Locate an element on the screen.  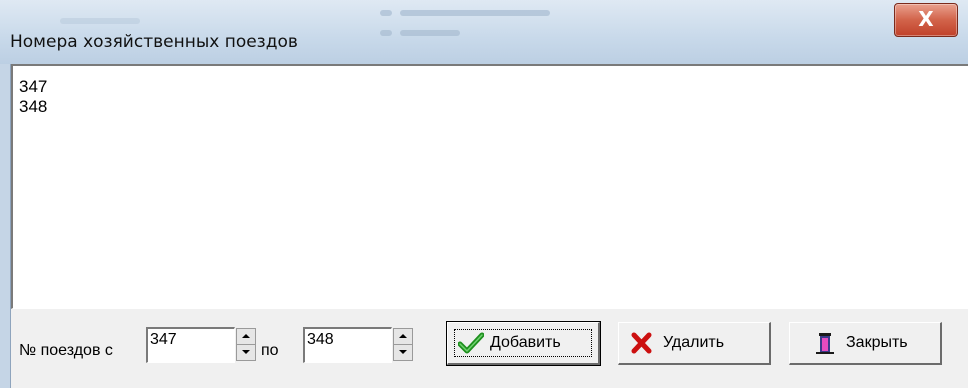
to-increment-button is located at coordinates (403, 336).